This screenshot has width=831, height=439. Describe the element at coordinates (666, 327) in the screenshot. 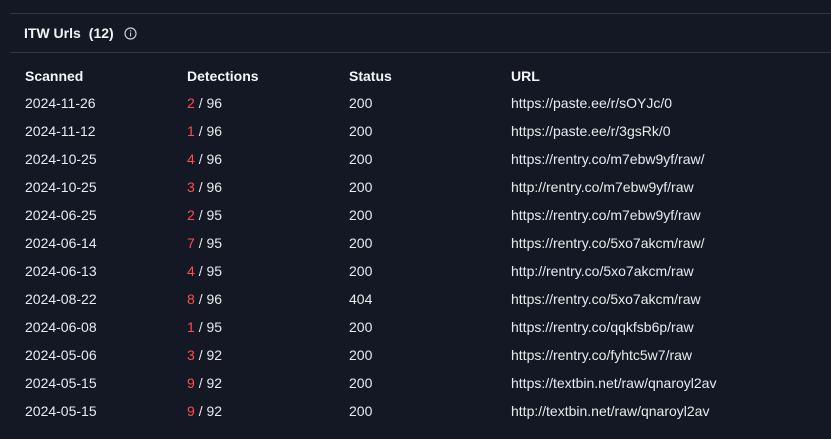

I see `url-link: https://rentry.co/qqkfsb6p/raw` at that location.